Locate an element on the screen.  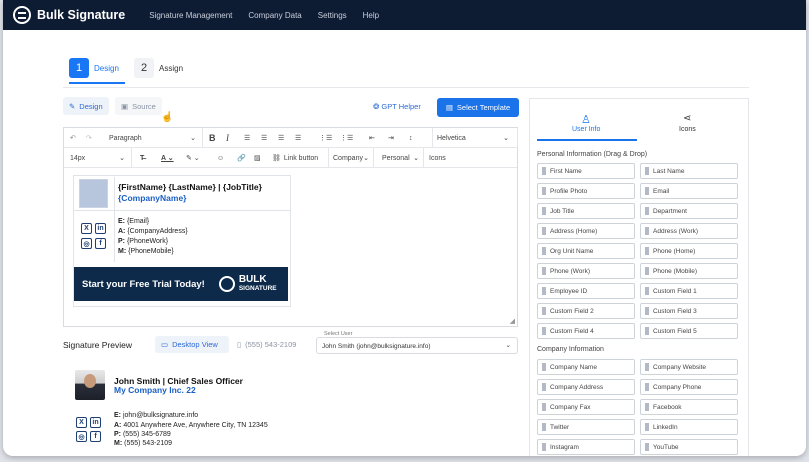
placeholder-field-label: LinkedIn is located at coordinates (665, 427).